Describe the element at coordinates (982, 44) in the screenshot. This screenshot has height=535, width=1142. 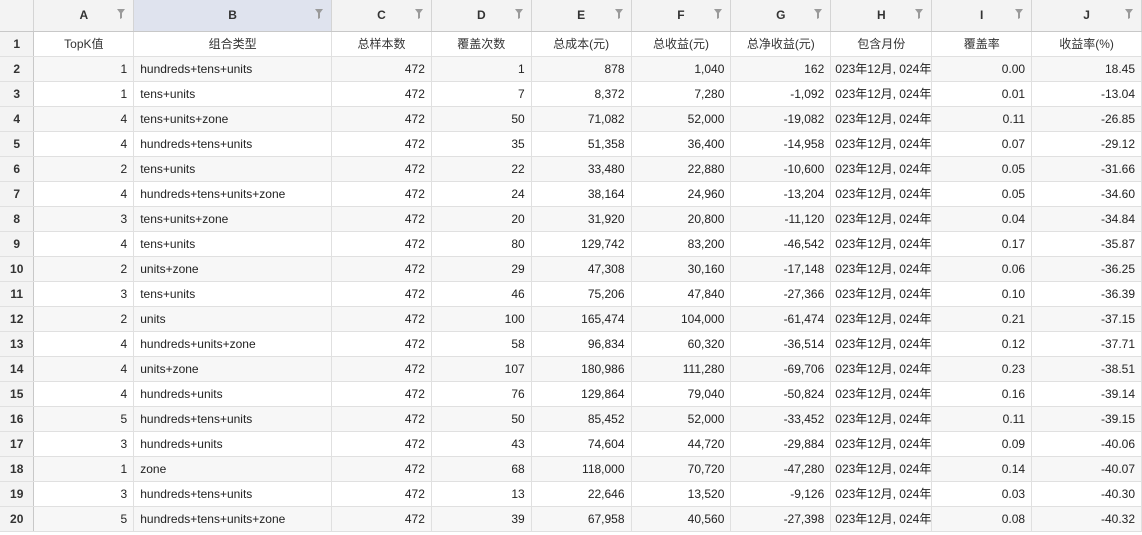
I see `header-cell: 覆盖率` at that location.